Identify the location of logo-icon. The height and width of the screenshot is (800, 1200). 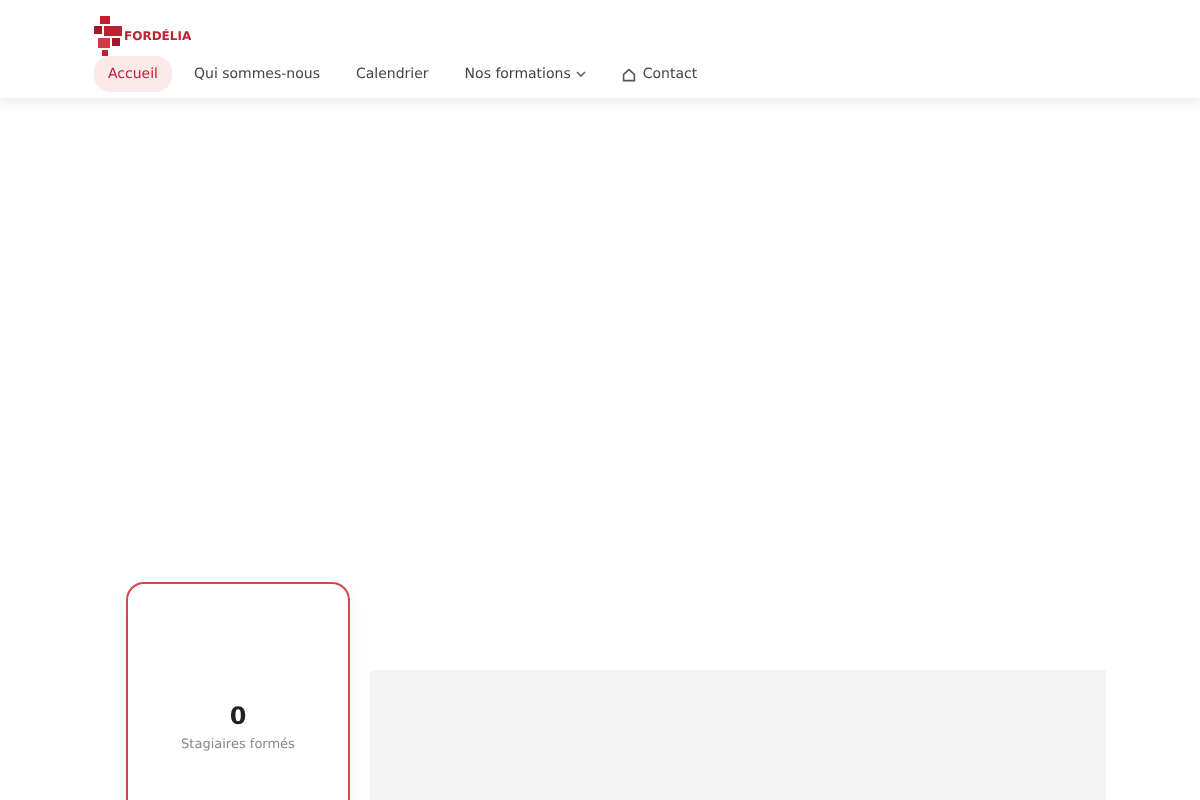
(108, 36).